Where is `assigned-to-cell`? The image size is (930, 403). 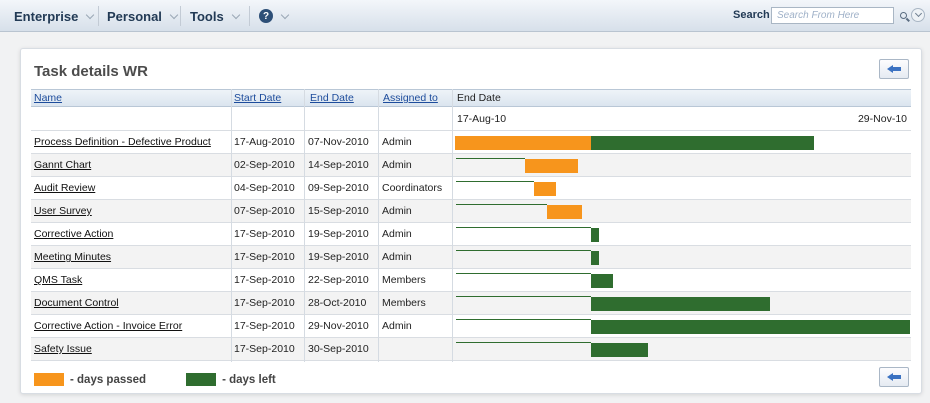
assigned-to-cell is located at coordinates (415, 349).